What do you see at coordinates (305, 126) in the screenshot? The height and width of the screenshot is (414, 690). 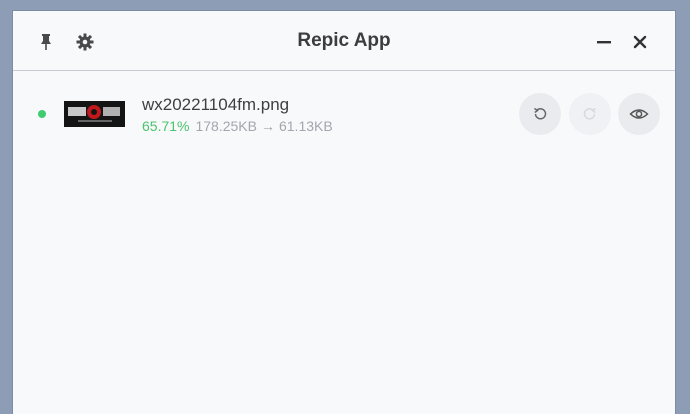 I see `compressed-size: 61.13KB` at bounding box center [305, 126].